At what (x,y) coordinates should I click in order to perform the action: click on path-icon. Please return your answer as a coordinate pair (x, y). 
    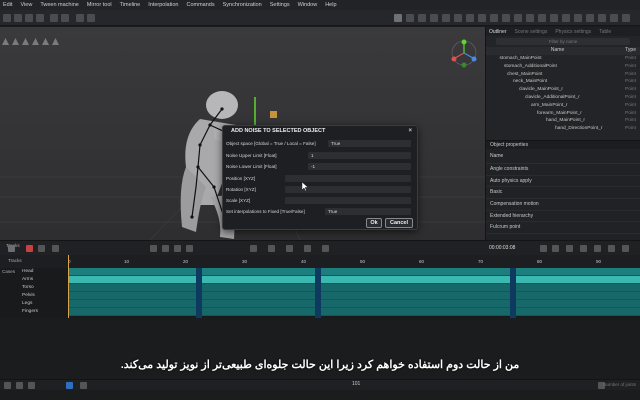
    Looking at the image, I should click on (590, 18).